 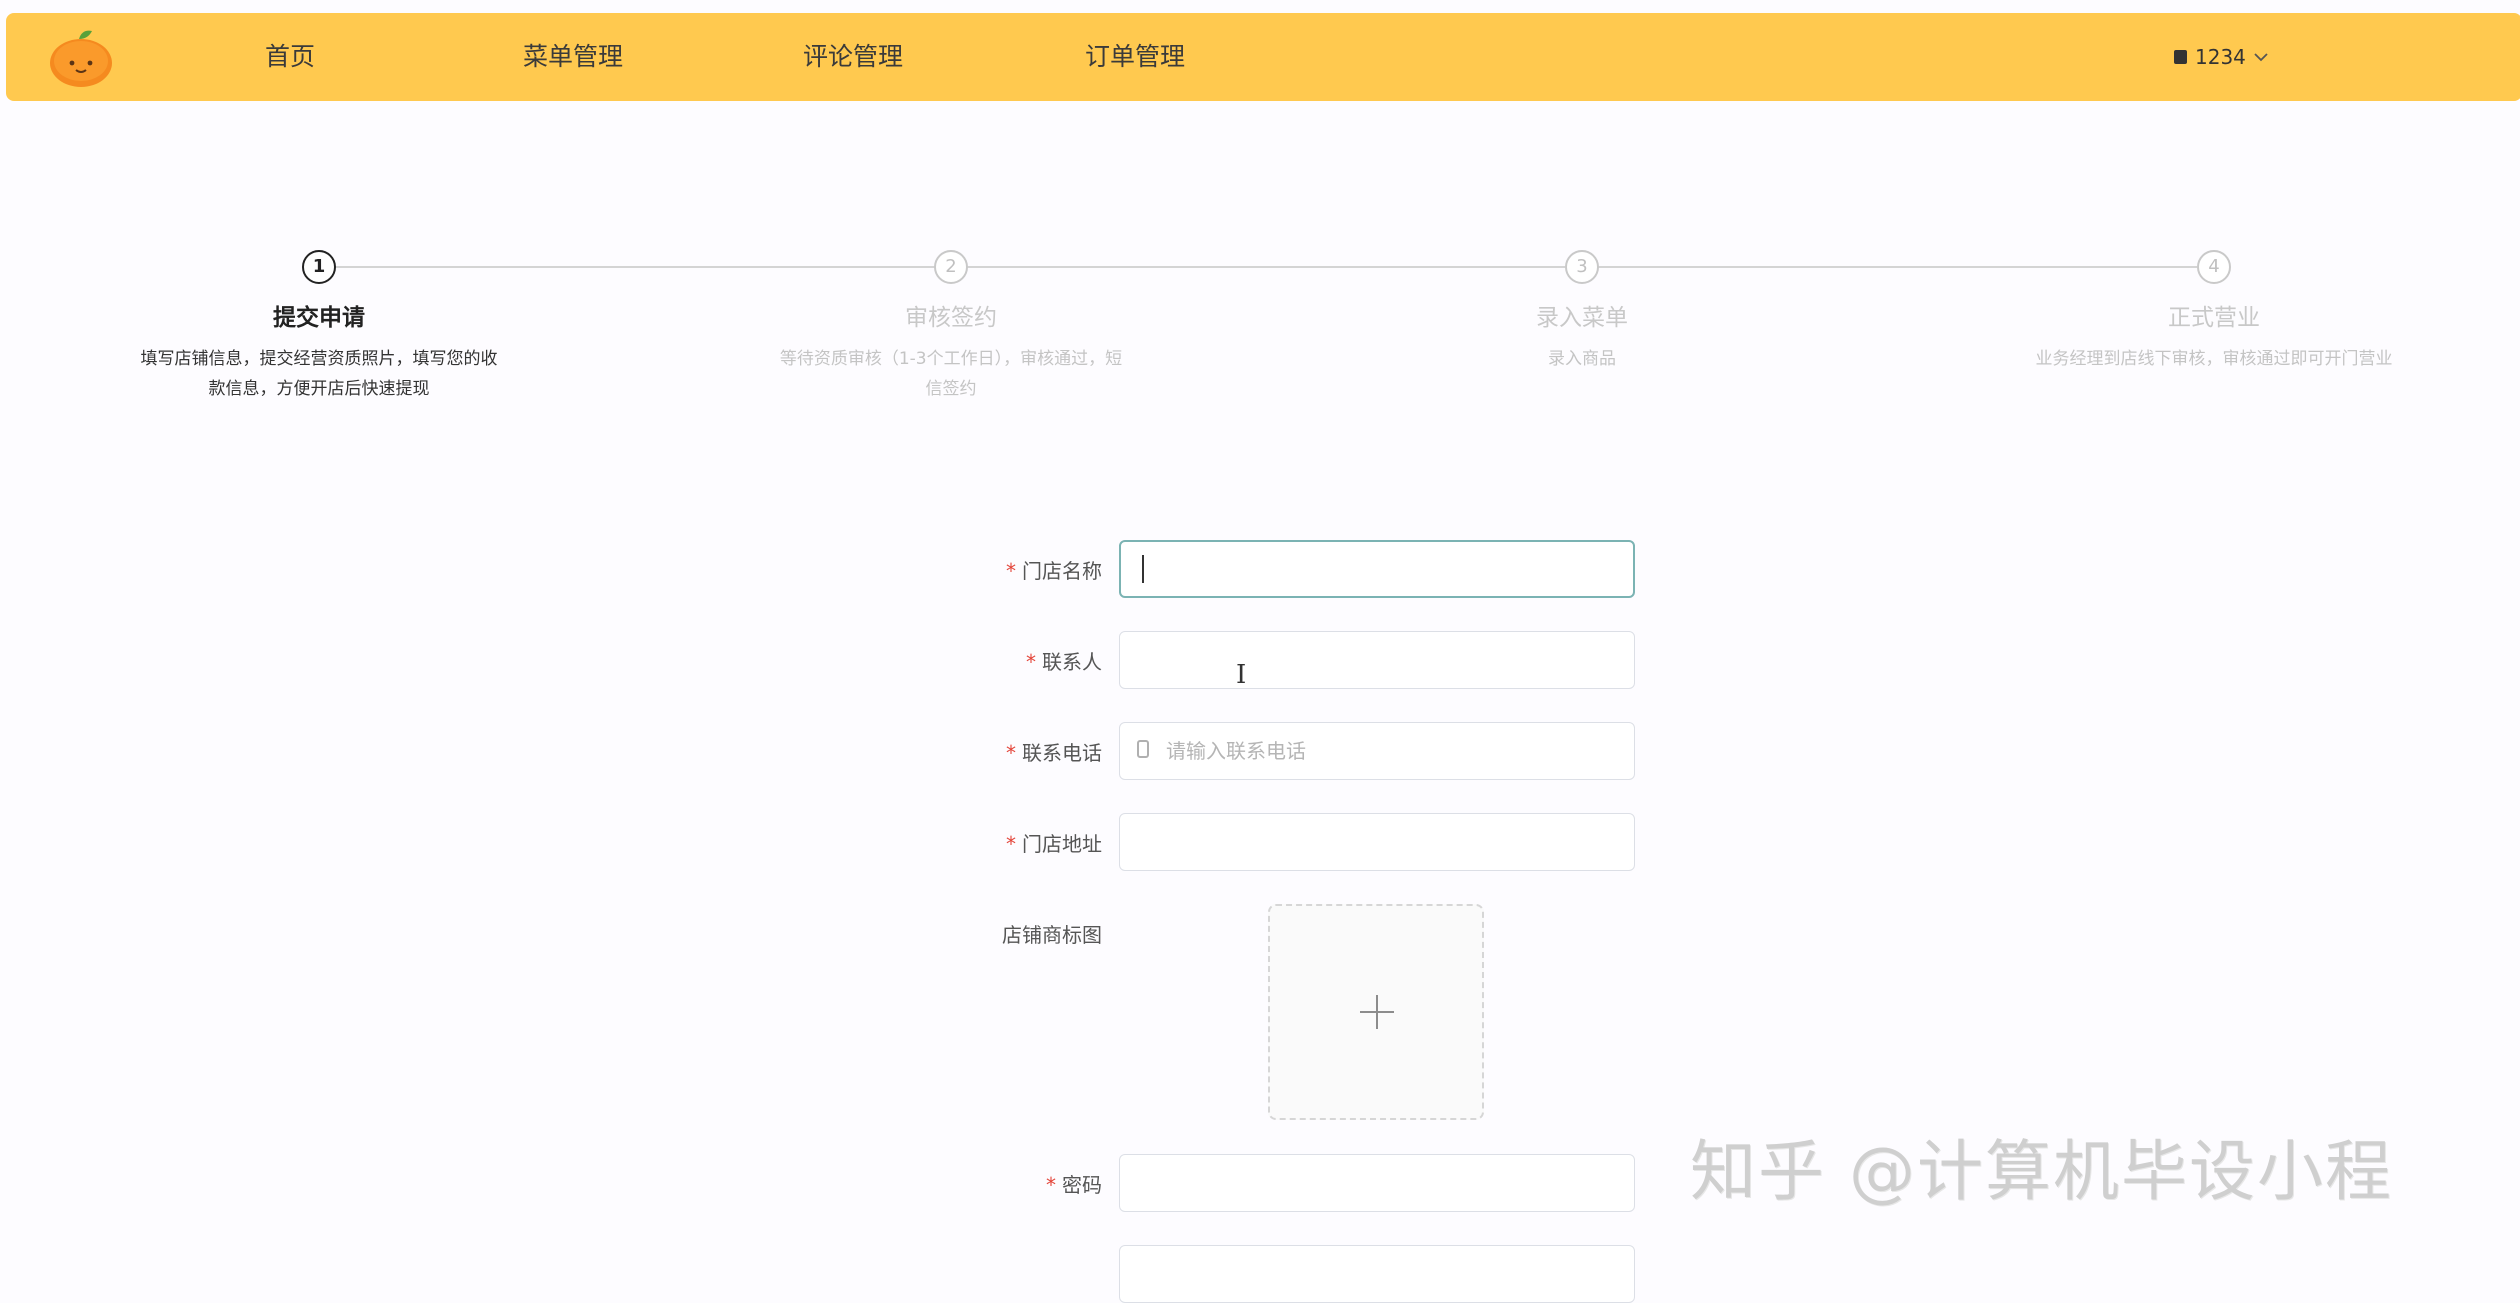 What do you see at coordinates (1377, 751) in the screenshot?
I see `phone-input` at bounding box center [1377, 751].